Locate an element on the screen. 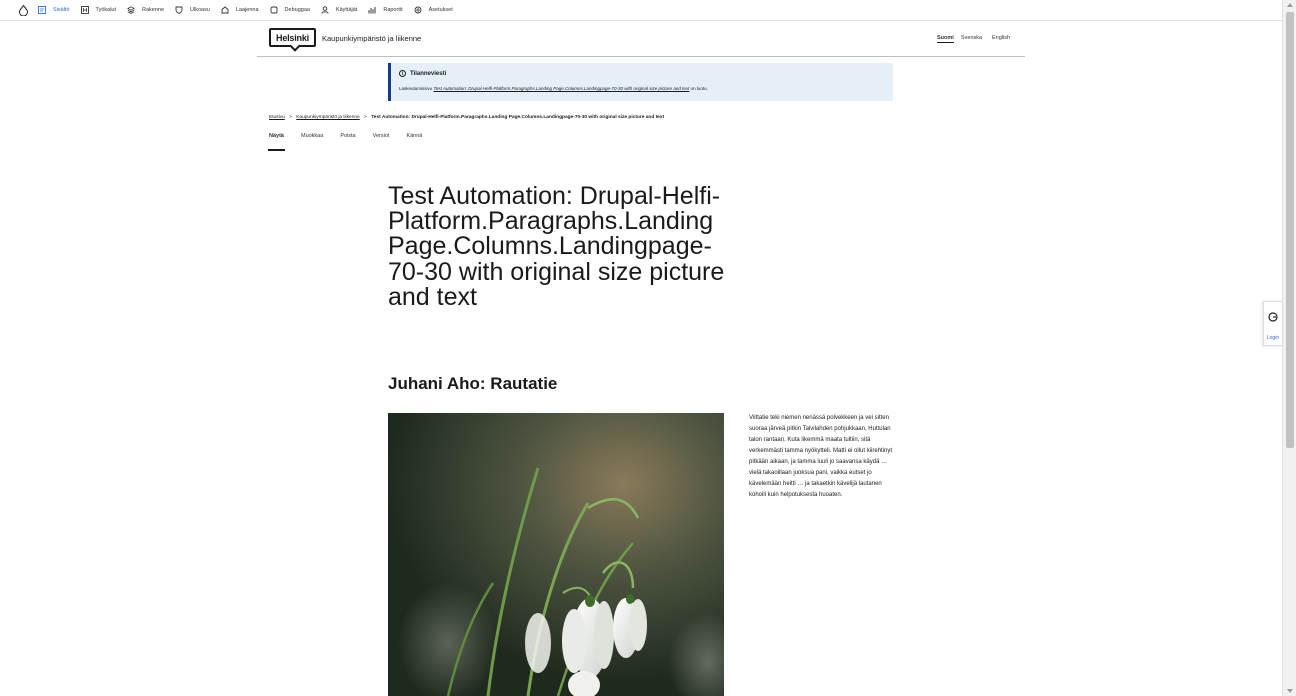 Image resolution: width=1296 pixels, height=696 pixels. tab-revisions: Versiot is located at coordinates (381, 141).